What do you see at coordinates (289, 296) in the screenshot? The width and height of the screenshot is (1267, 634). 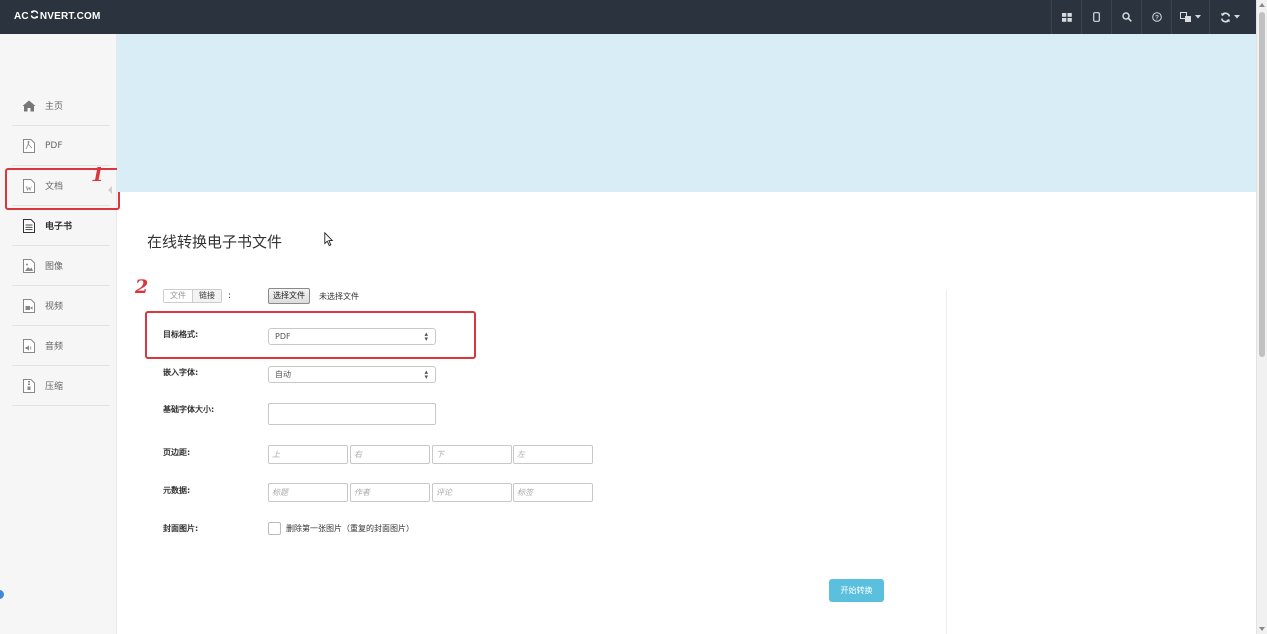 I see `choose-file-button: 选择文件` at bounding box center [289, 296].